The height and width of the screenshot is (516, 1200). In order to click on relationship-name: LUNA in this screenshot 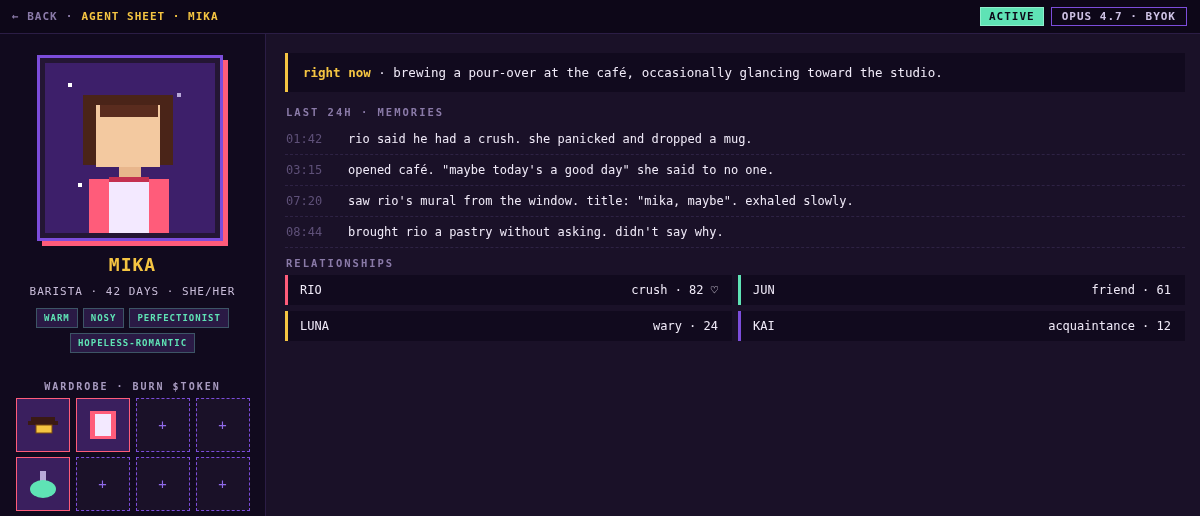, I will do `click(314, 326)`.